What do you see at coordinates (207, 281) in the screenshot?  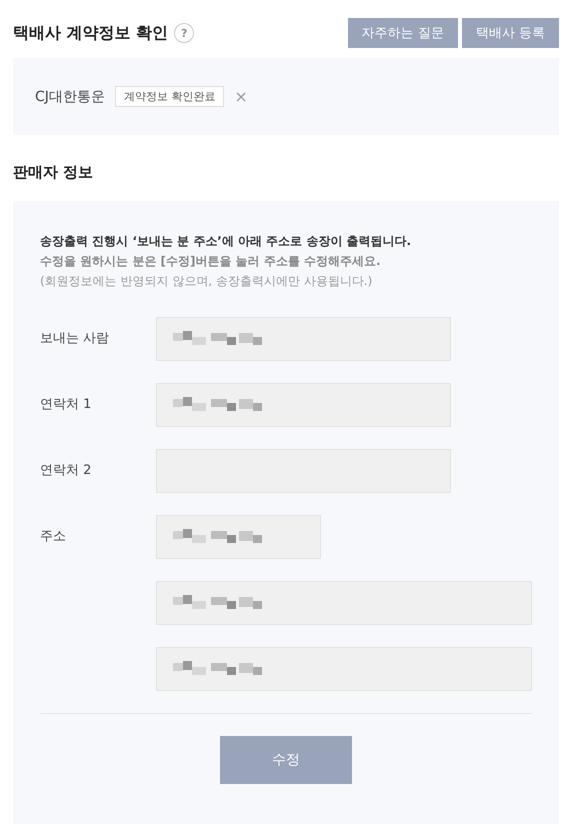 I see `notice-text: (회원정보에는 반영되지 않으며, 송장출력시에만 사용됩니다.)` at bounding box center [207, 281].